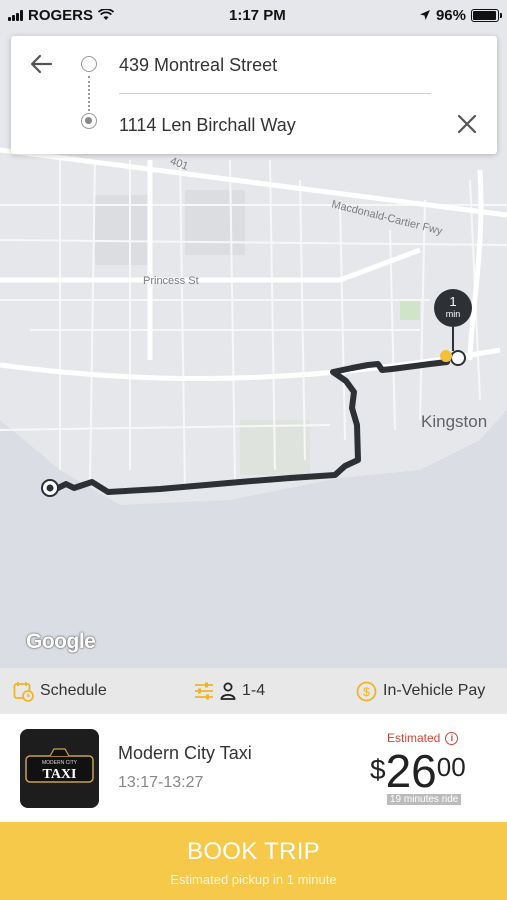 This screenshot has height=900, width=507. What do you see at coordinates (89, 121) in the screenshot?
I see `destination-circle-icon` at bounding box center [89, 121].